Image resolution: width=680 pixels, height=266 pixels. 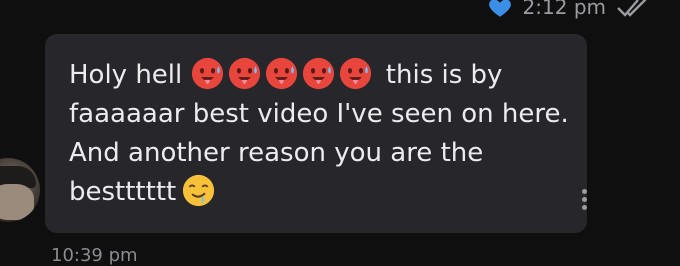 What do you see at coordinates (500, 10) in the screenshot?
I see `heart-reaction-icon` at bounding box center [500, 10].